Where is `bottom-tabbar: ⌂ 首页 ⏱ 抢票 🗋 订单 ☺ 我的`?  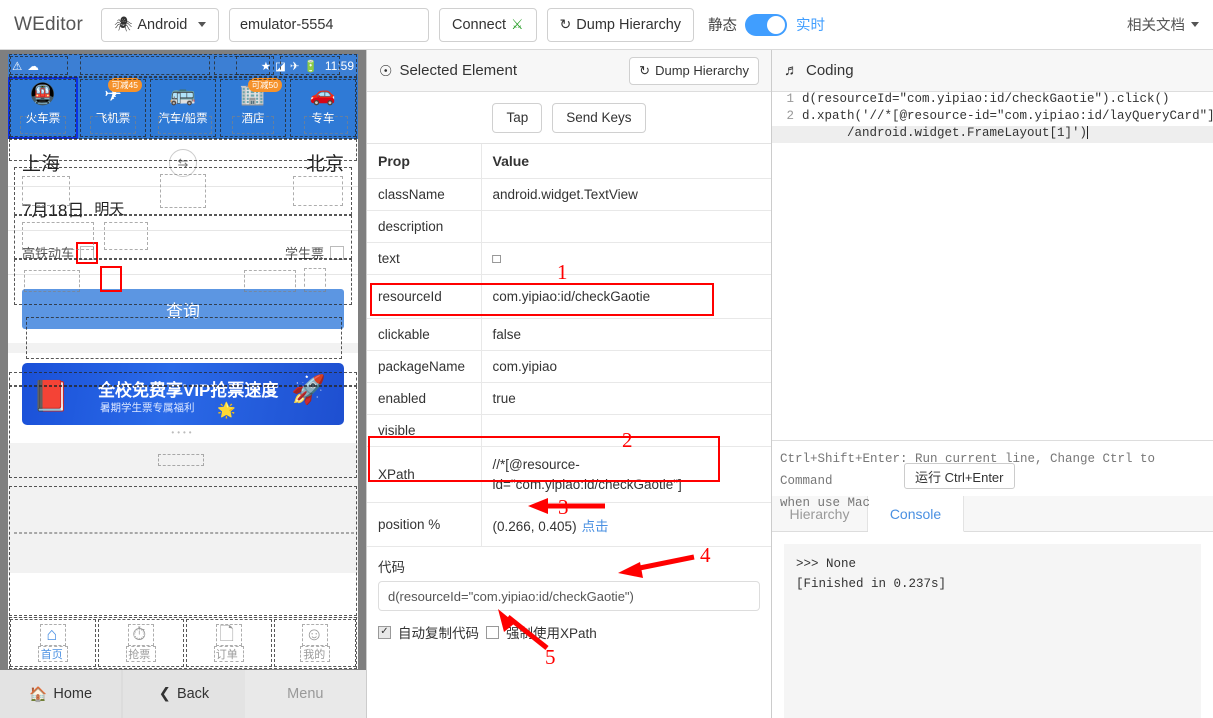
bottom-tabbar: ⌂ 首页 ⏱ 抢票 🗋 订单 ☺ 我的 is located at coordinates (183, 643).